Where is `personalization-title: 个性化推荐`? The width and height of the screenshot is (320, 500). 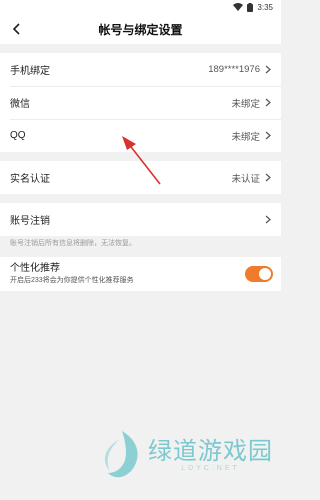
personalization-title: 个性化推荐 is located at coordinates (35, 268).